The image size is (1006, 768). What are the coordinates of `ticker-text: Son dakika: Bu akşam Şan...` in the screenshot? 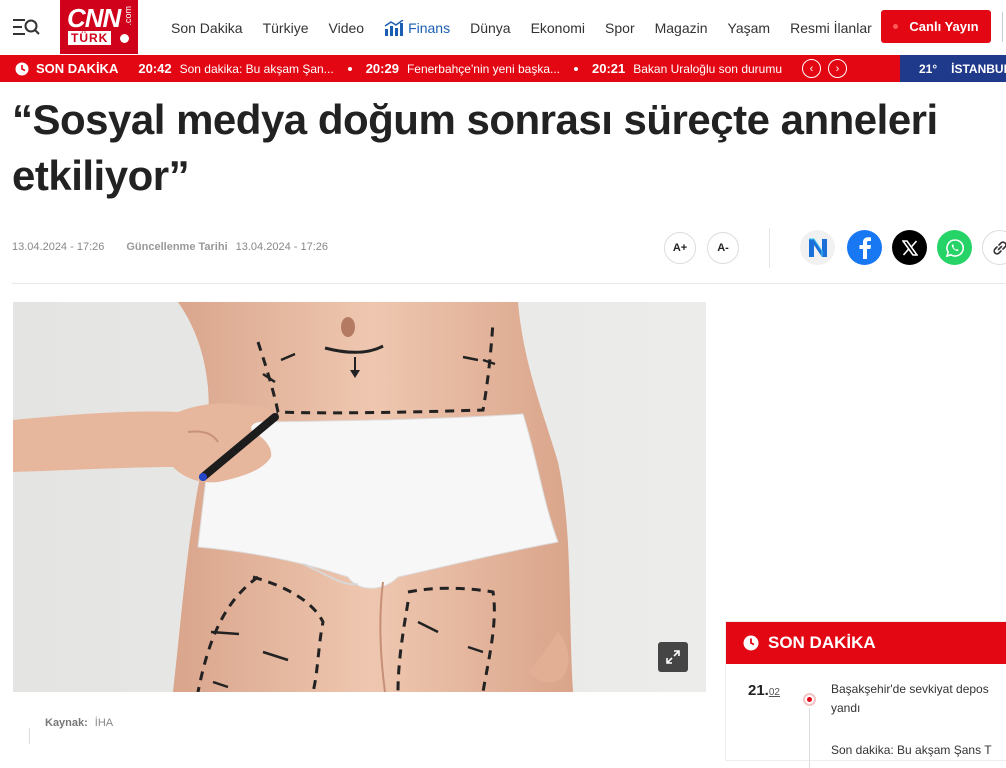 It's located at (256, 68).